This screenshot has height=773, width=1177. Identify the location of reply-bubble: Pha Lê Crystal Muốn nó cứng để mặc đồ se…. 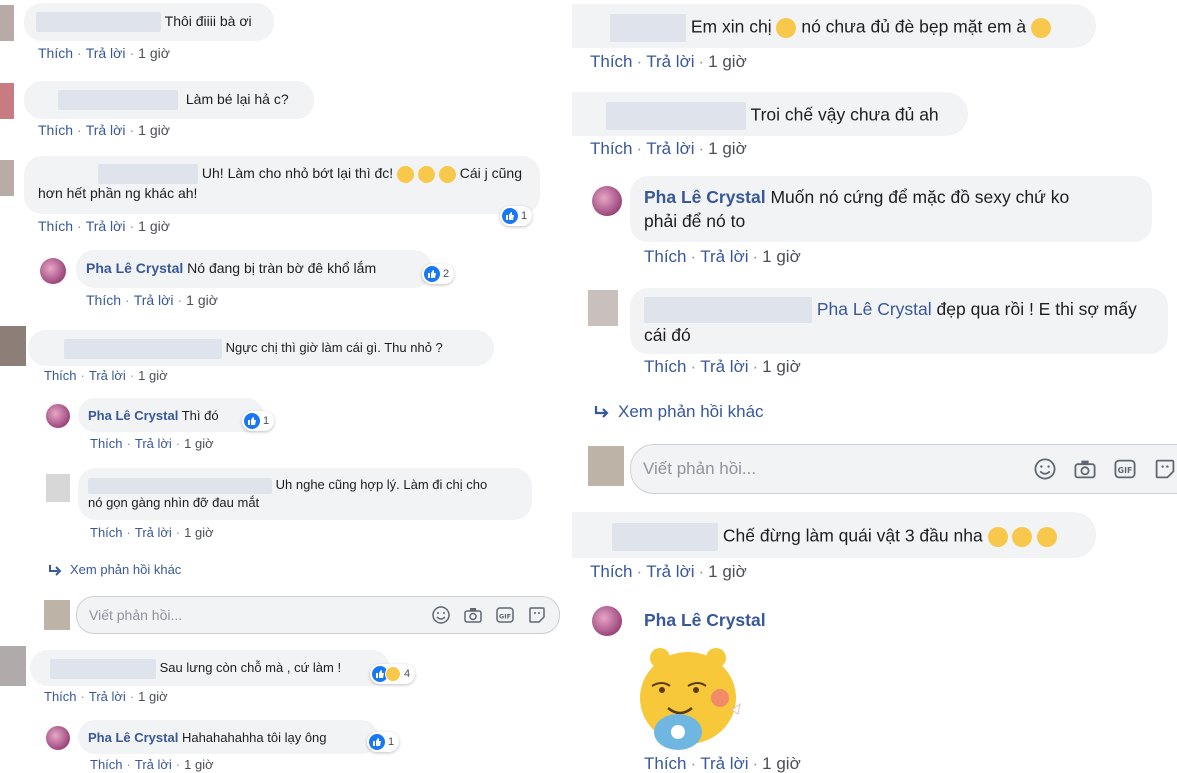
(891, 209).